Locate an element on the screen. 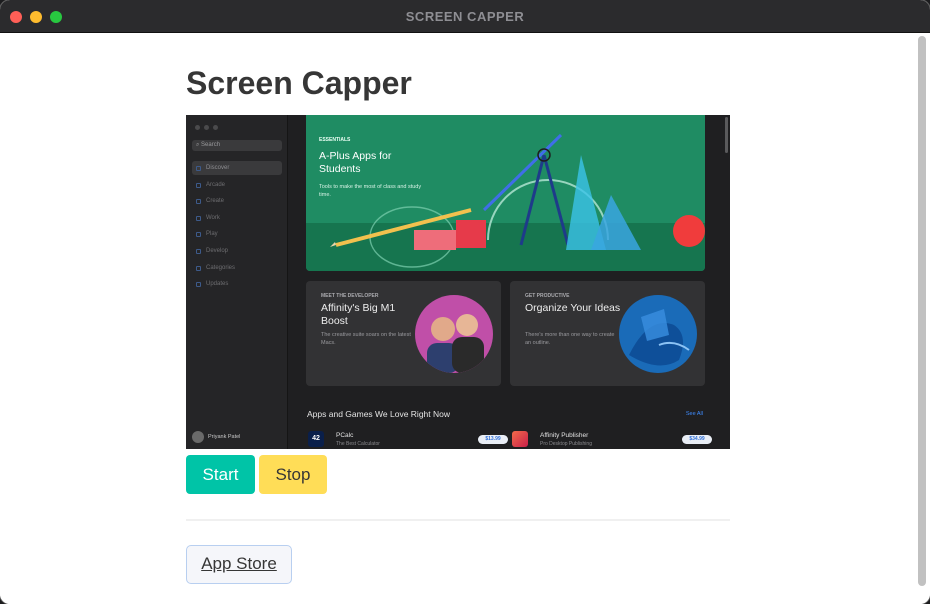 This screenshot has width=930, height=604. preview-search: ⌕ Search is located at coordinates (237, 145).